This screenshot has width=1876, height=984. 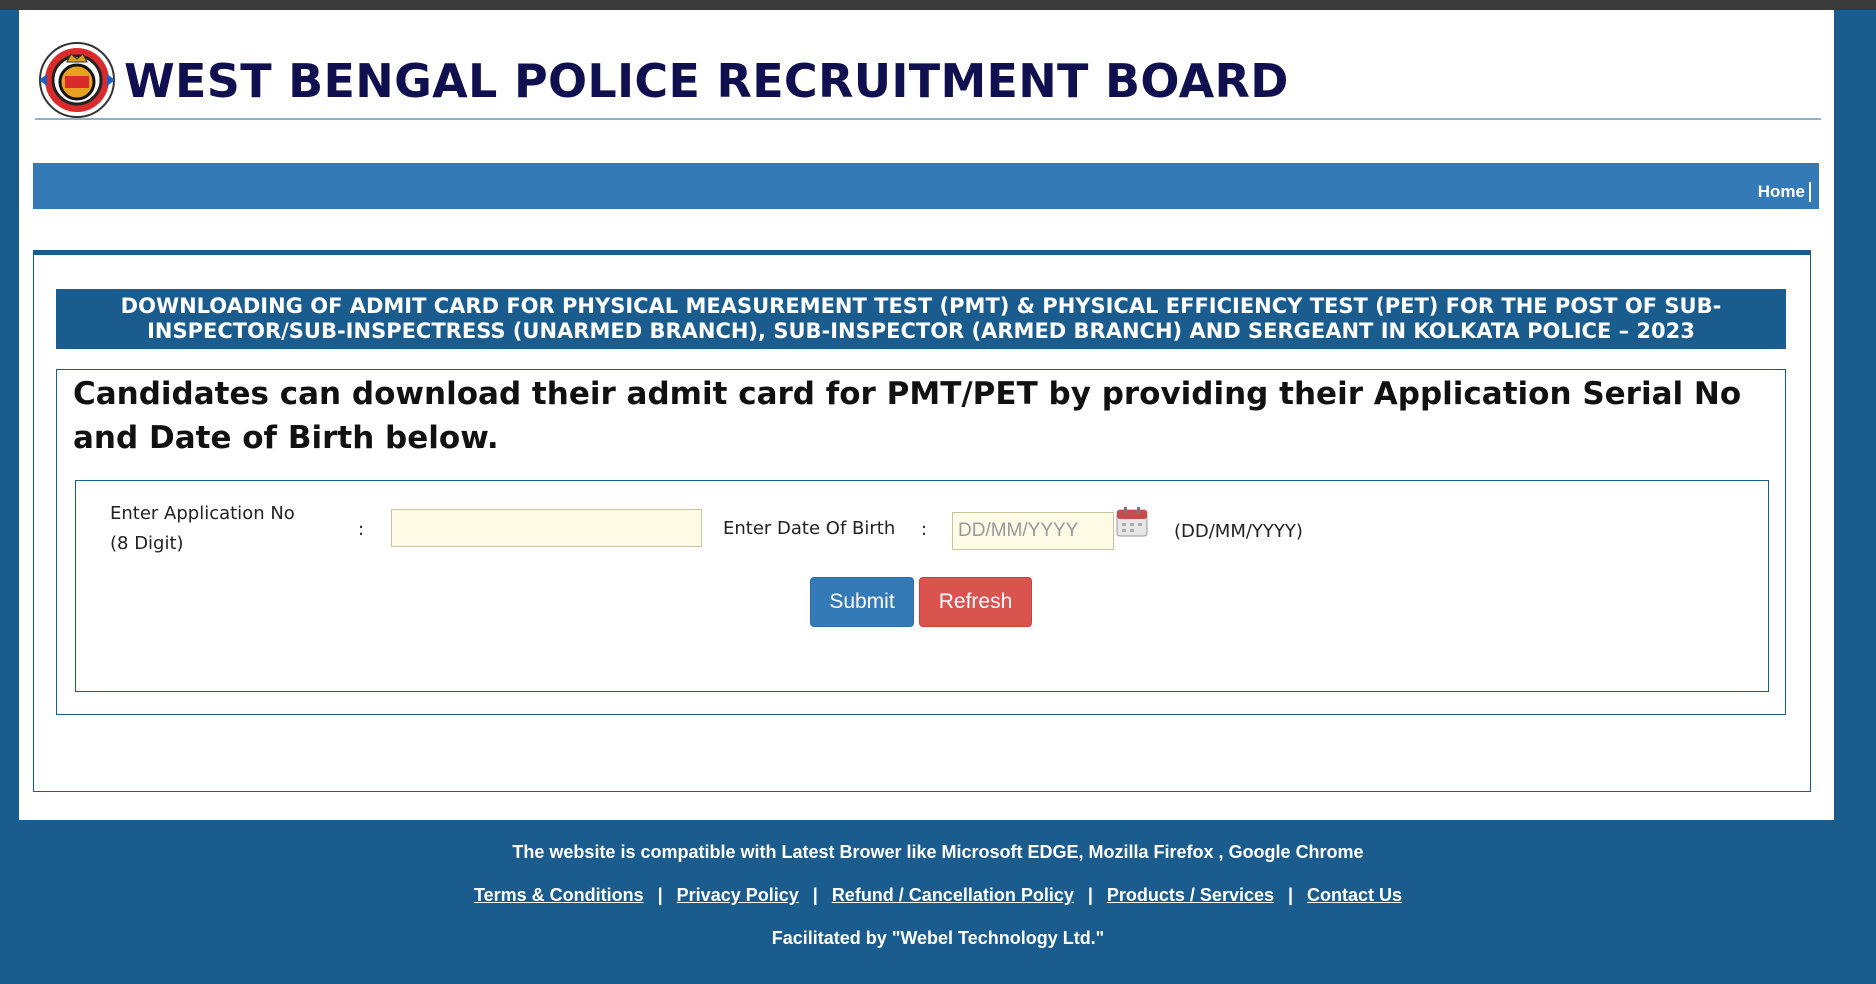 I want to click on application-no-colon: :, so click(x=361, y=529).